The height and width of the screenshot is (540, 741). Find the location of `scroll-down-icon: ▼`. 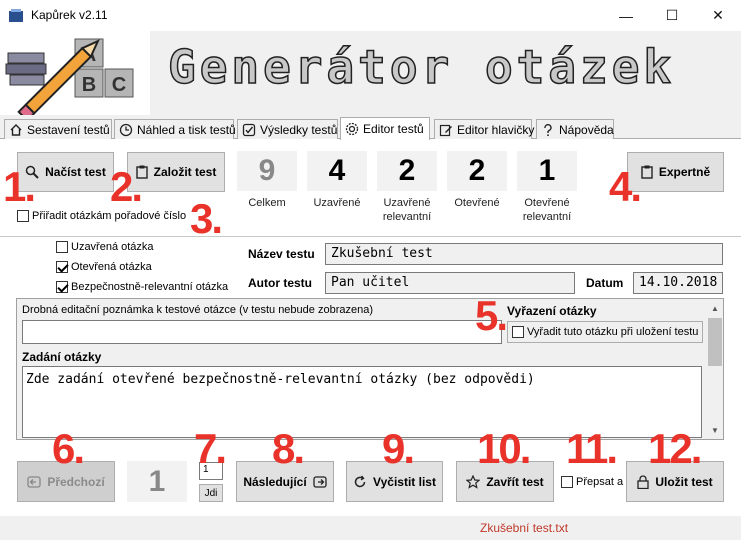

scroll-down-icon: ▼ is located at coordinates (715, 430).